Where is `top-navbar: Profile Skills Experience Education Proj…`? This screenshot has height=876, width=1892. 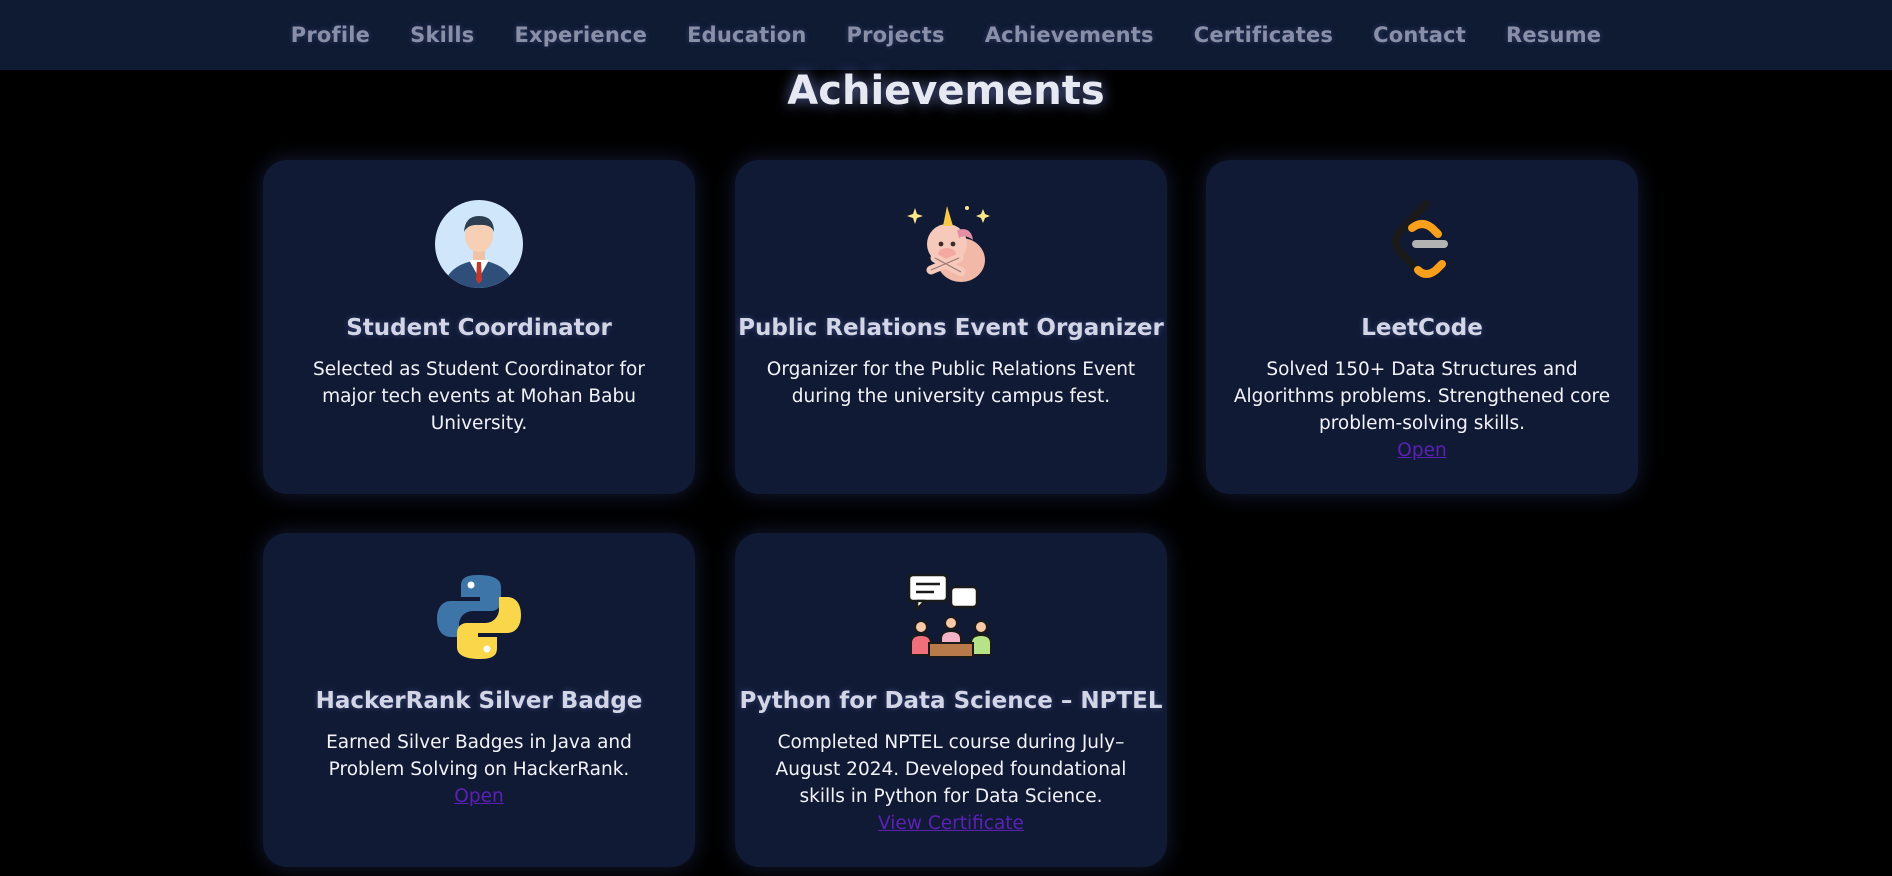 top-navbar: Profile Skills Experience Education Proj… is located at coordinates (946, 35).